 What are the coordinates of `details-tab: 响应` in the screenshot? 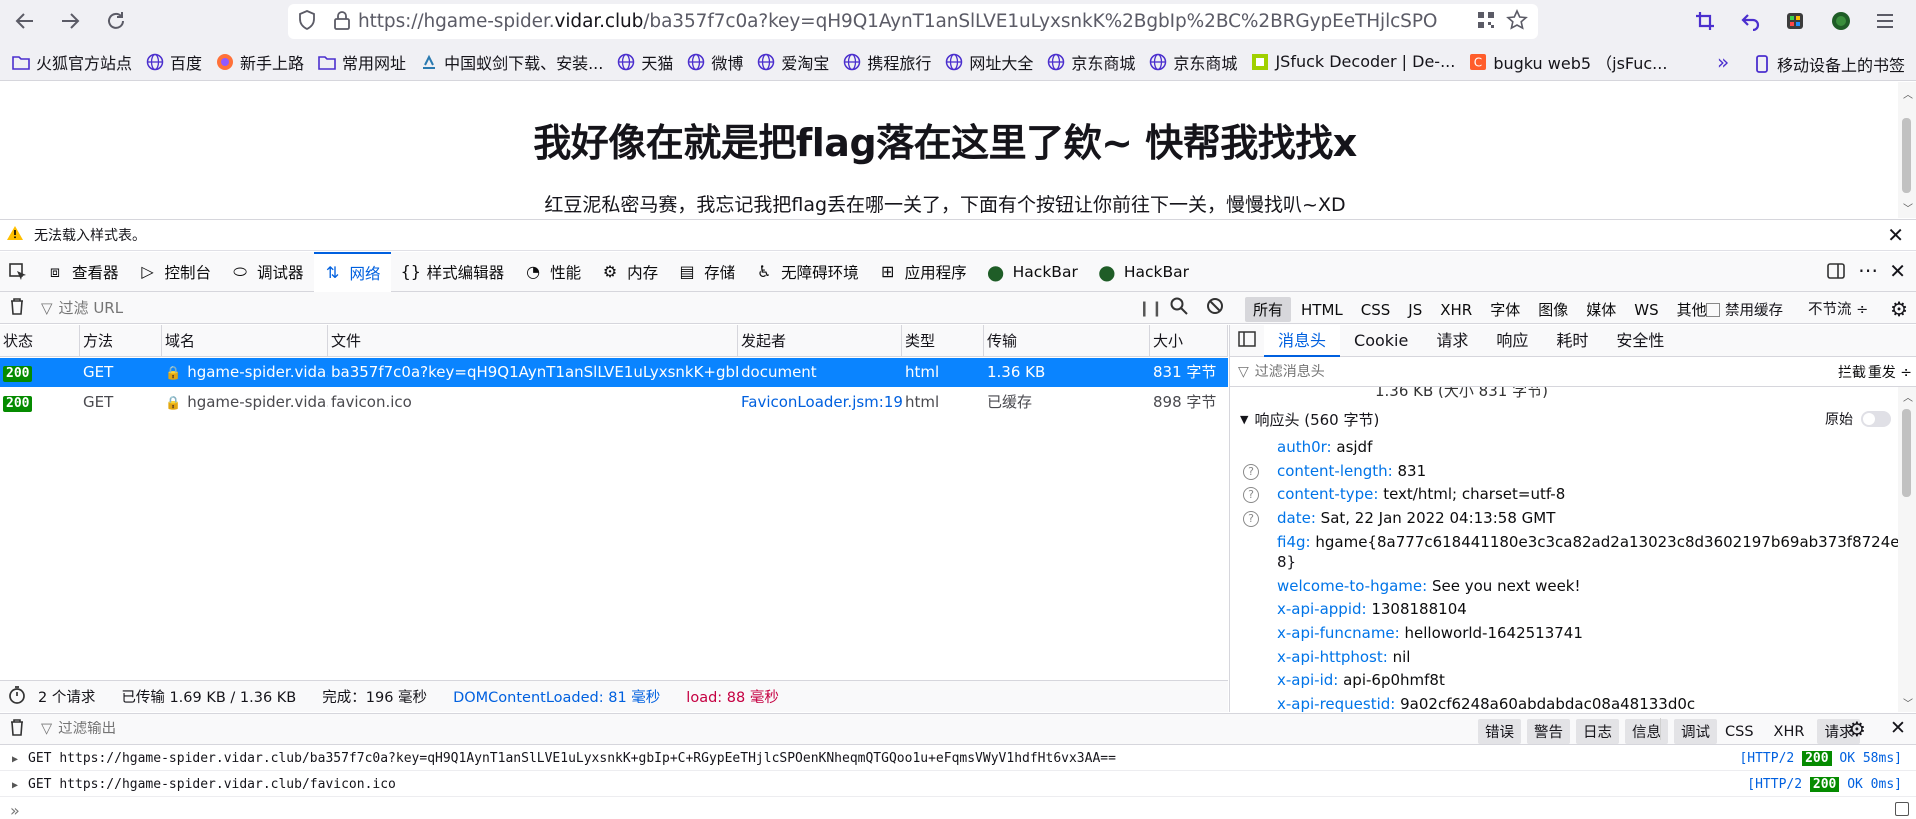 It's located at (1512, 341).